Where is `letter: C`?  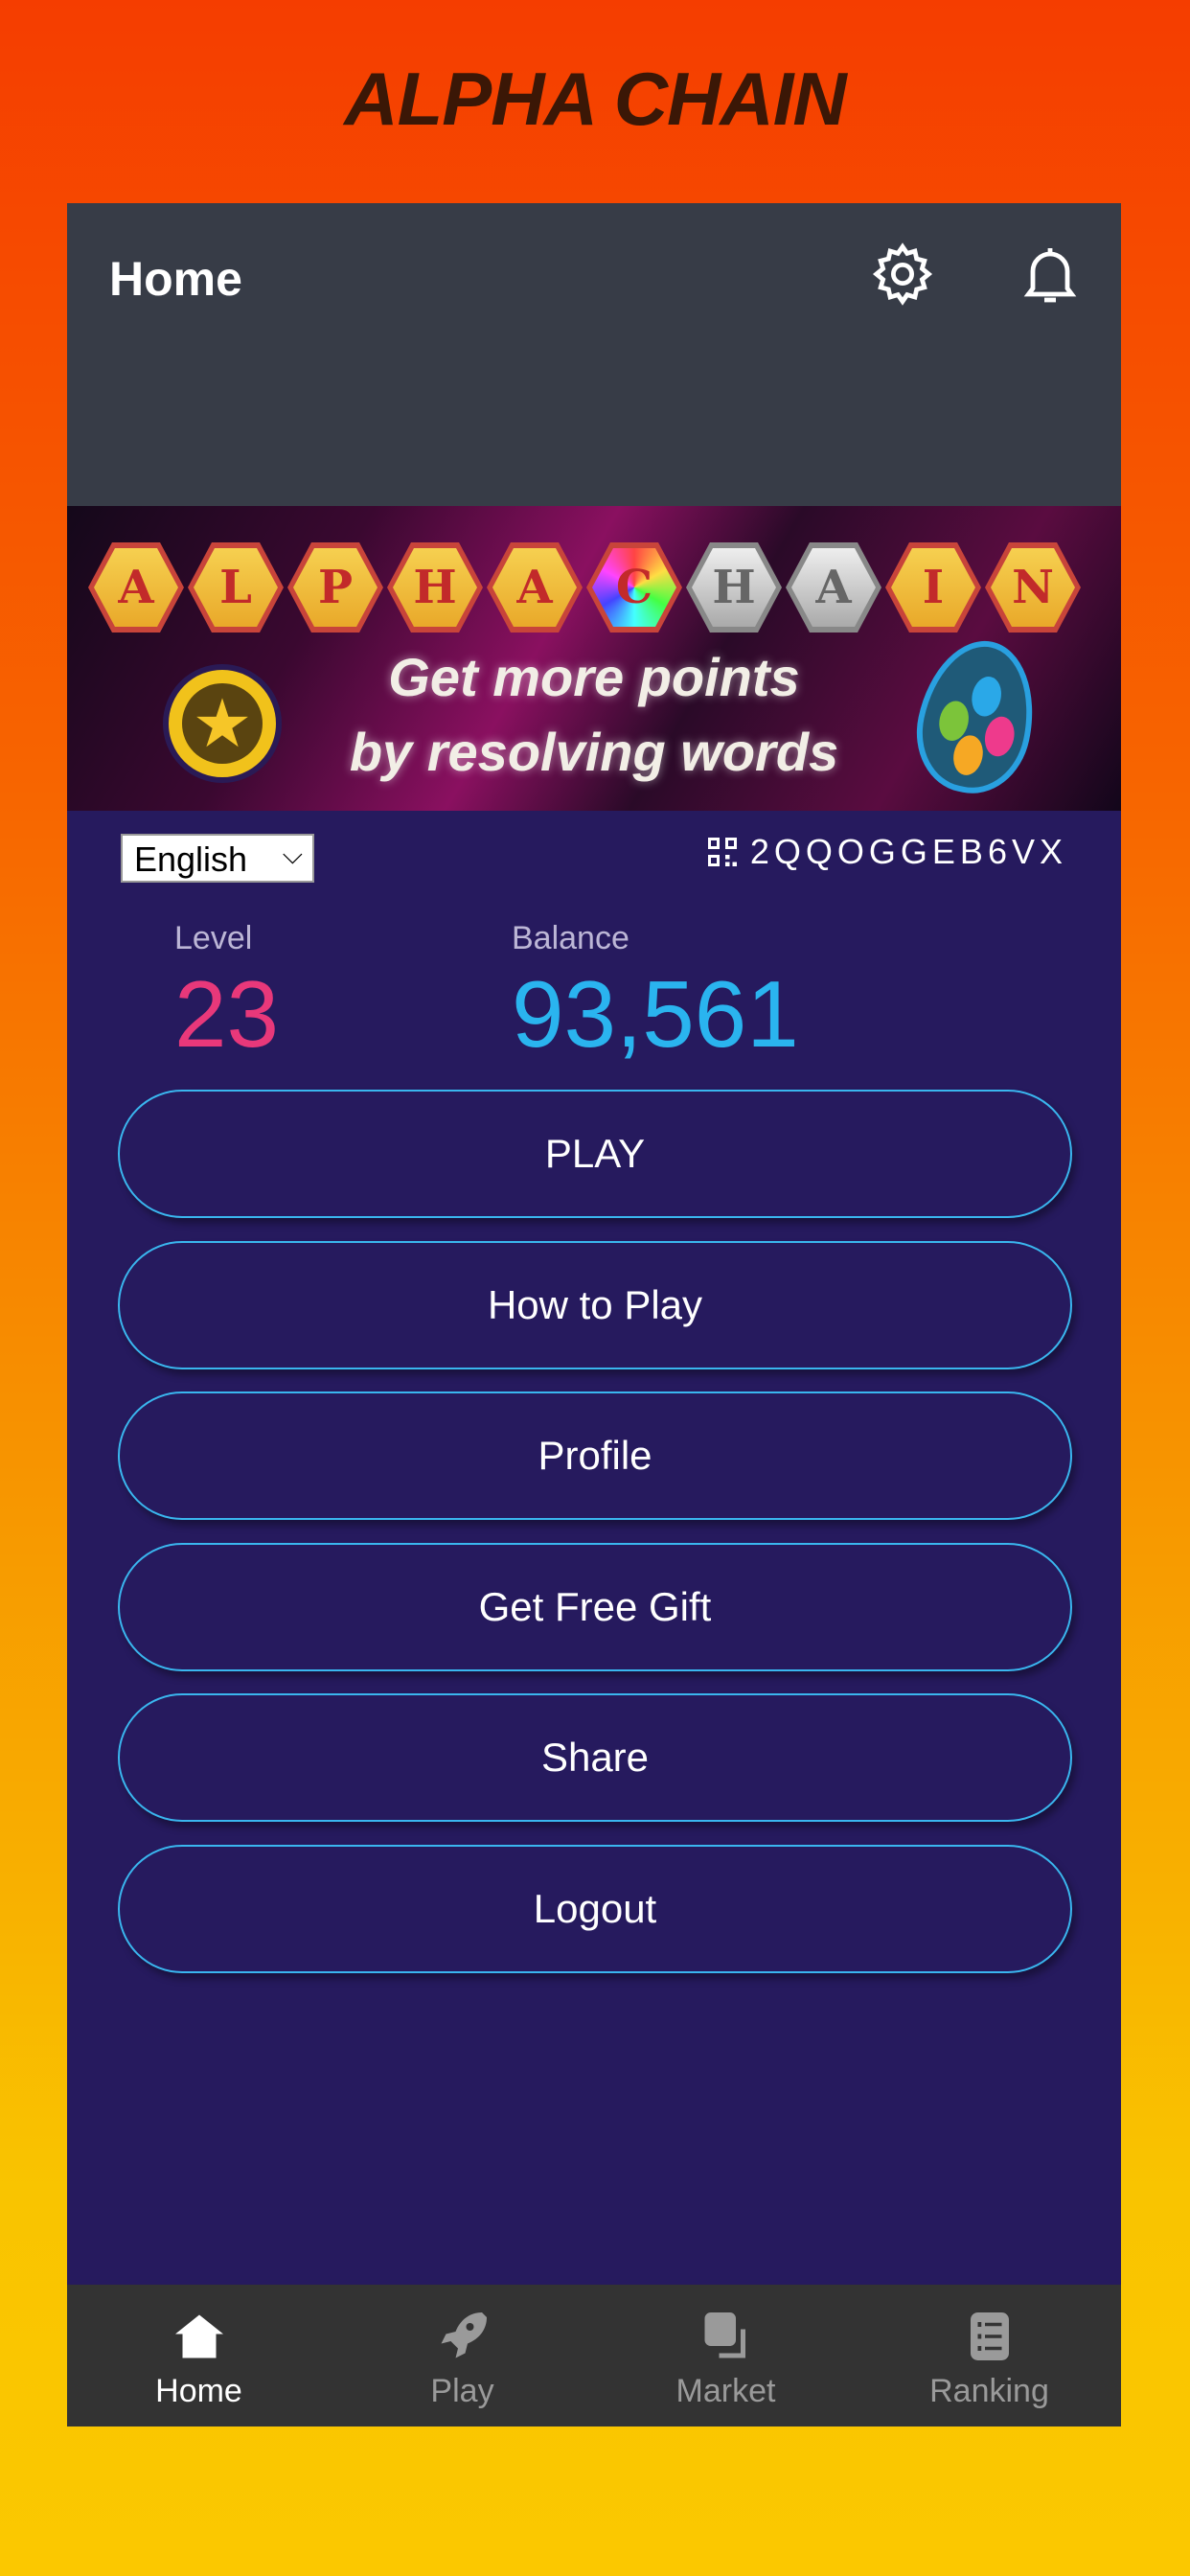
letter: C is located at coordinates (634, 587).